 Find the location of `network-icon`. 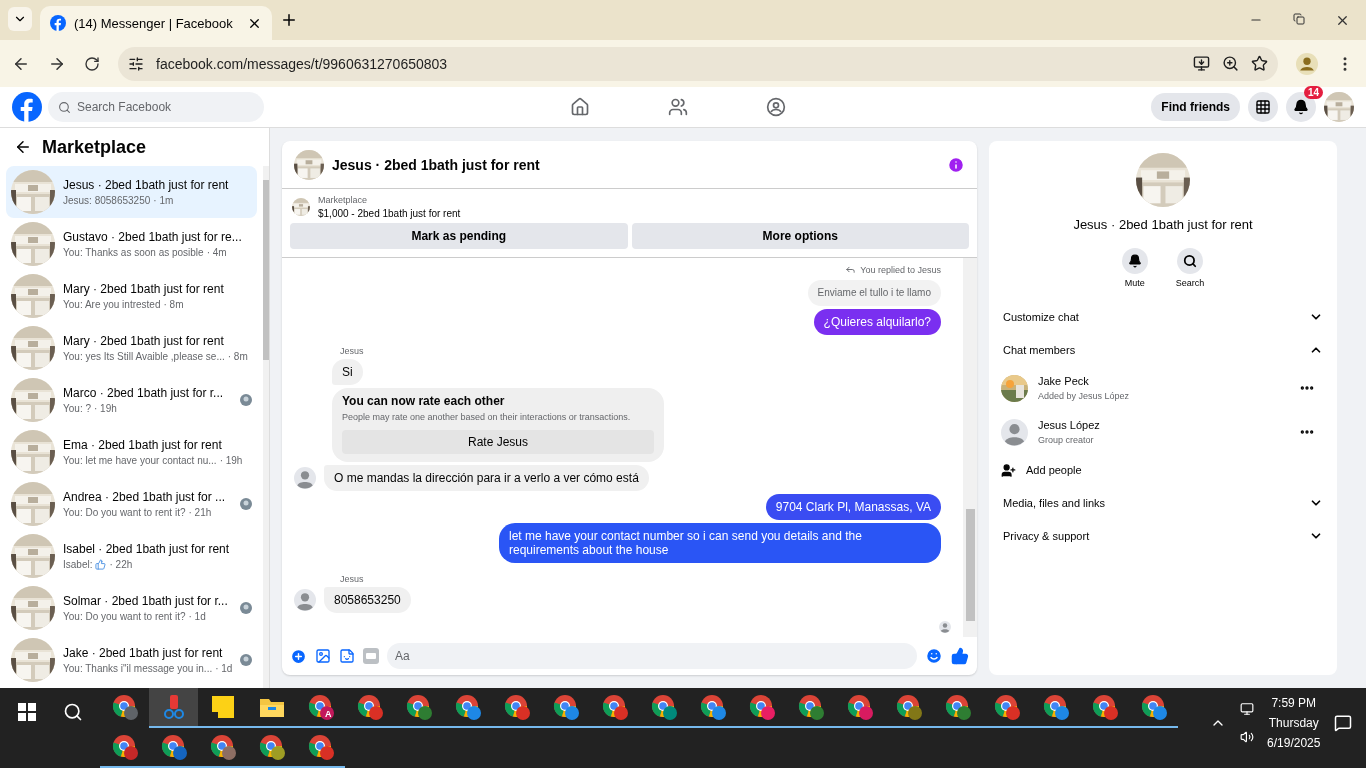

network-icon is located at coordinates (1246, 709).